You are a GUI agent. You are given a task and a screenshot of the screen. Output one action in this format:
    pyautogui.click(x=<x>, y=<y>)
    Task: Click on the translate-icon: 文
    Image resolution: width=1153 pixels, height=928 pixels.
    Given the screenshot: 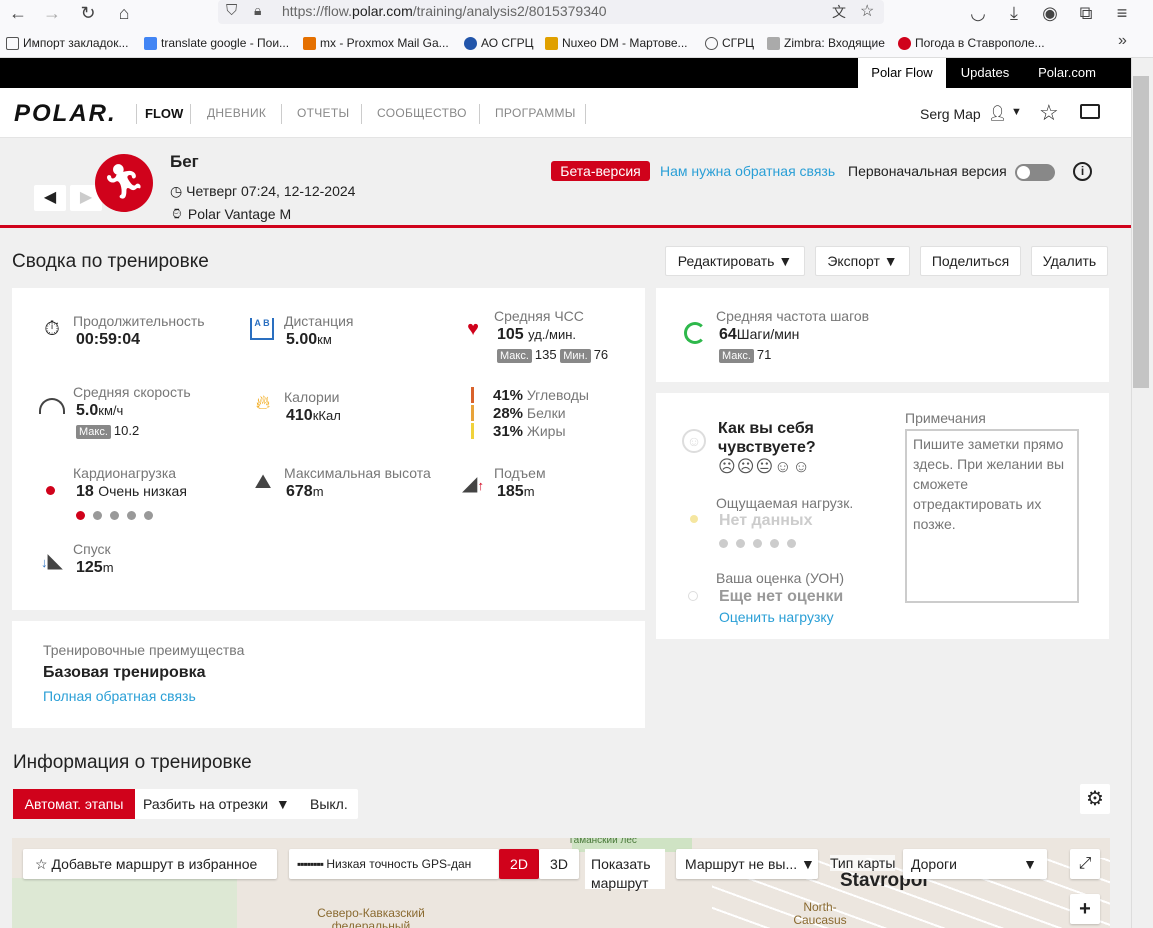 What is the action you would take?
    pyautogui.click(x=839, y=12)
    